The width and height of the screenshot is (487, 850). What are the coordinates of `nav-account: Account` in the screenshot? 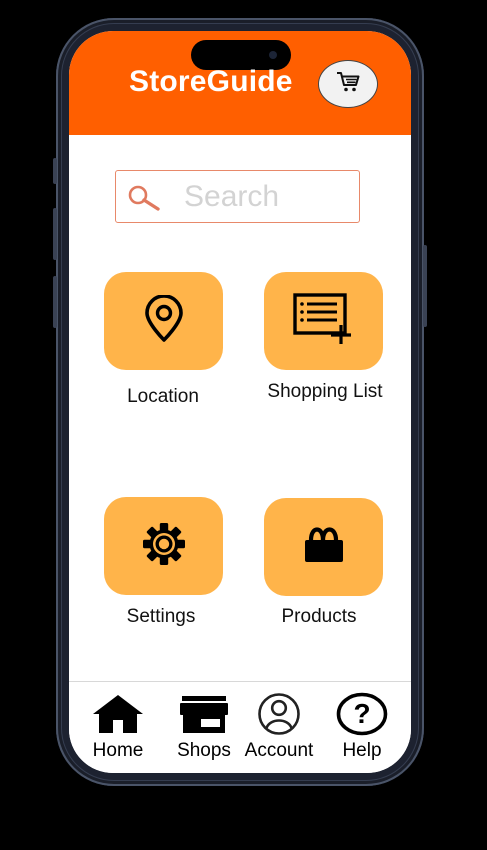 It's located at (279, 727).